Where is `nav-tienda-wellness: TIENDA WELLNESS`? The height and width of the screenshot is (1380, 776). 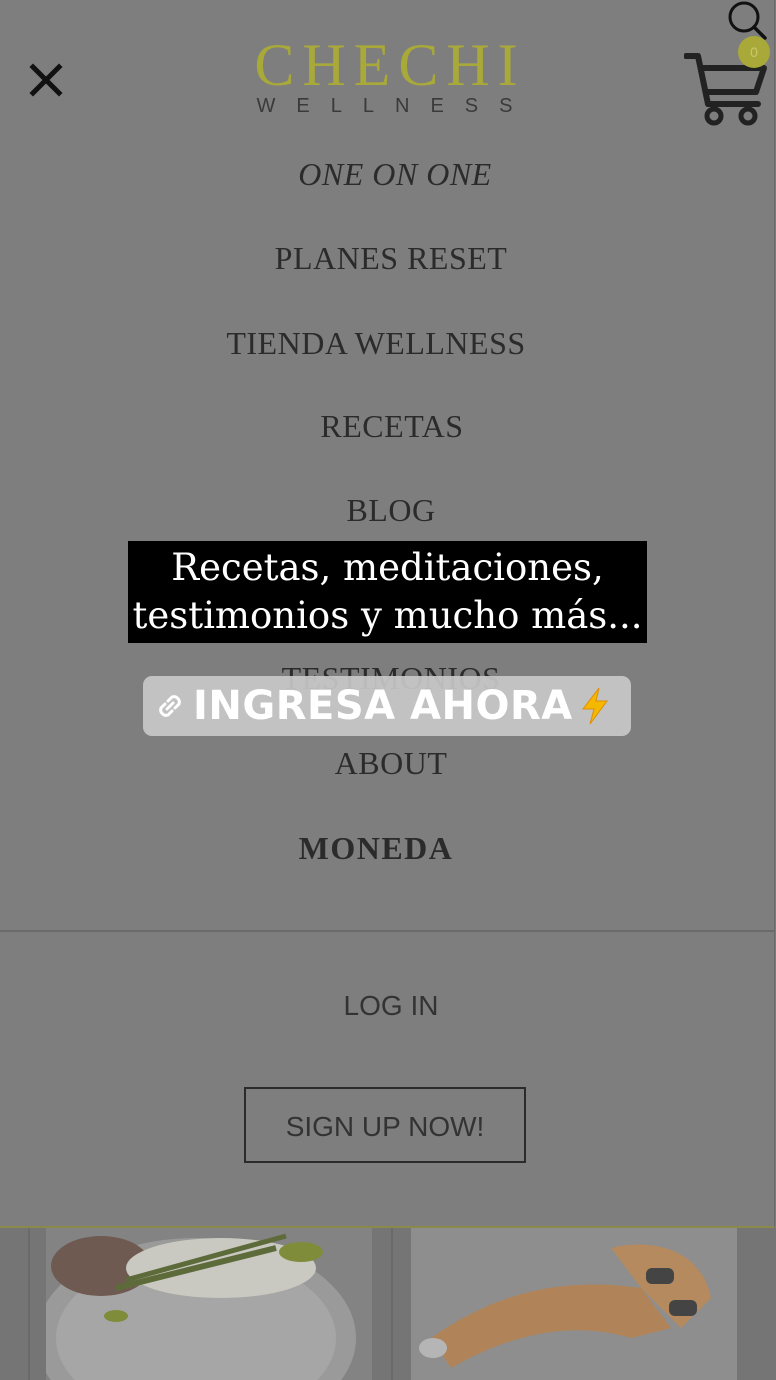
nav-tienda-wellness: TIENDA WELLNESS is located at coordinates (376, 343).